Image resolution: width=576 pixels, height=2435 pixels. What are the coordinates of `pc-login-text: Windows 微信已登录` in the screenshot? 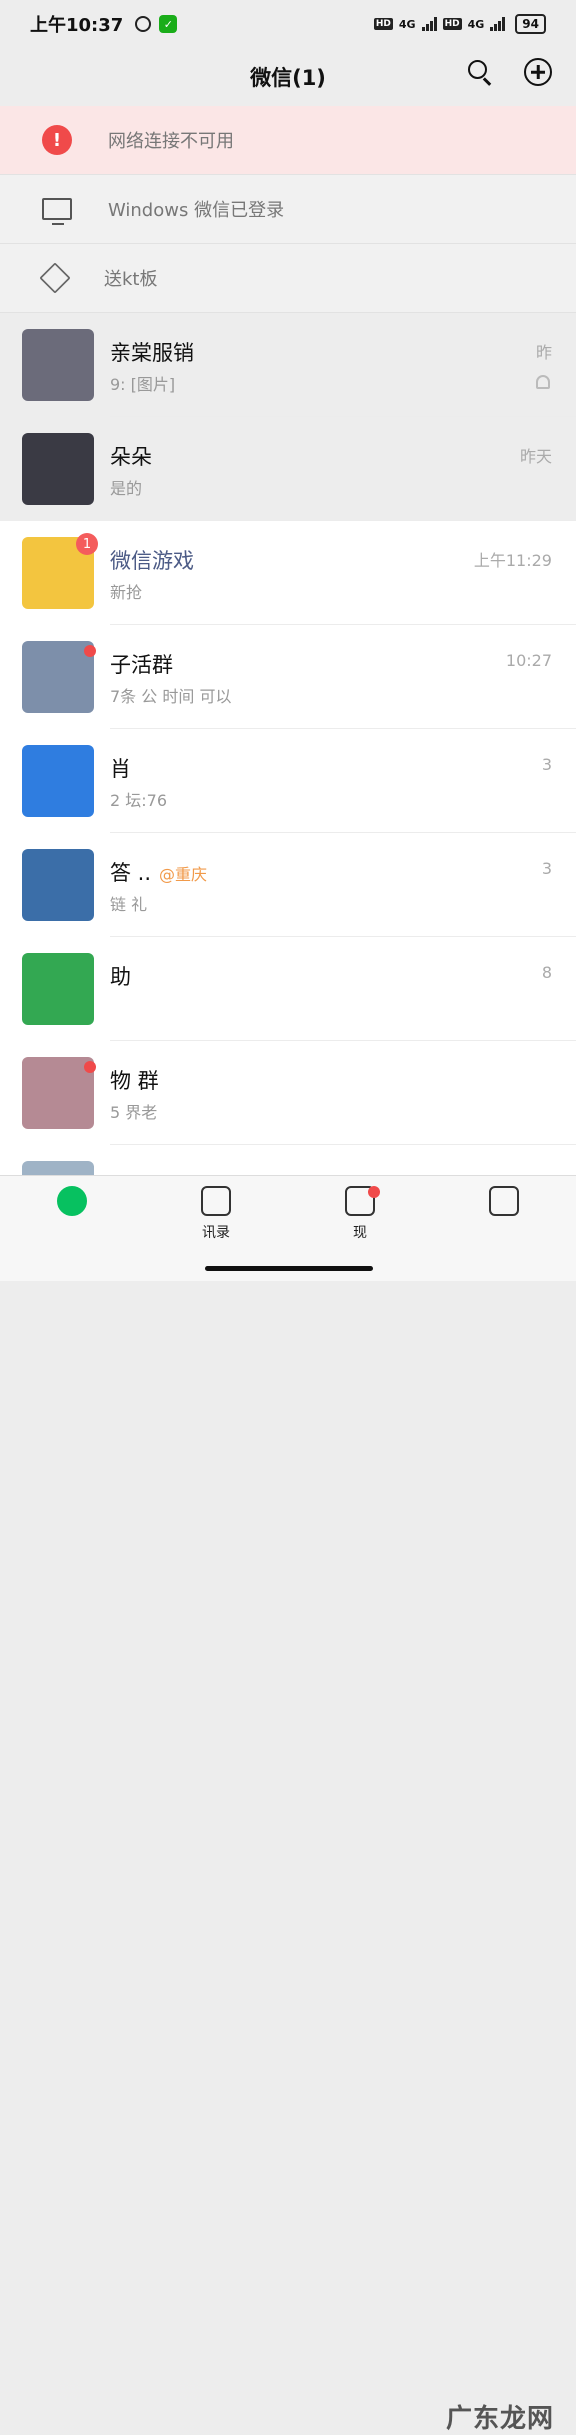 It's located at (196, 210).